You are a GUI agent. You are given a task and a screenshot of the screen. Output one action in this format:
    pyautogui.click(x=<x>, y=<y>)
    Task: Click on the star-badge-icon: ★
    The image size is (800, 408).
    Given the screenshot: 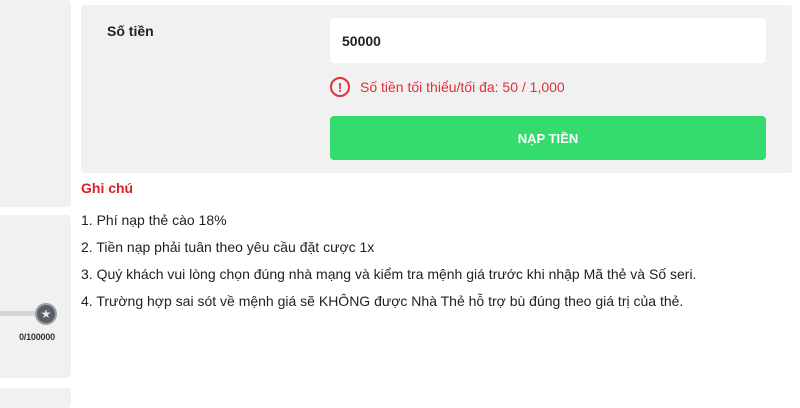 What is the action you would take?
    pyautogui.click(x=46, y=314)
    